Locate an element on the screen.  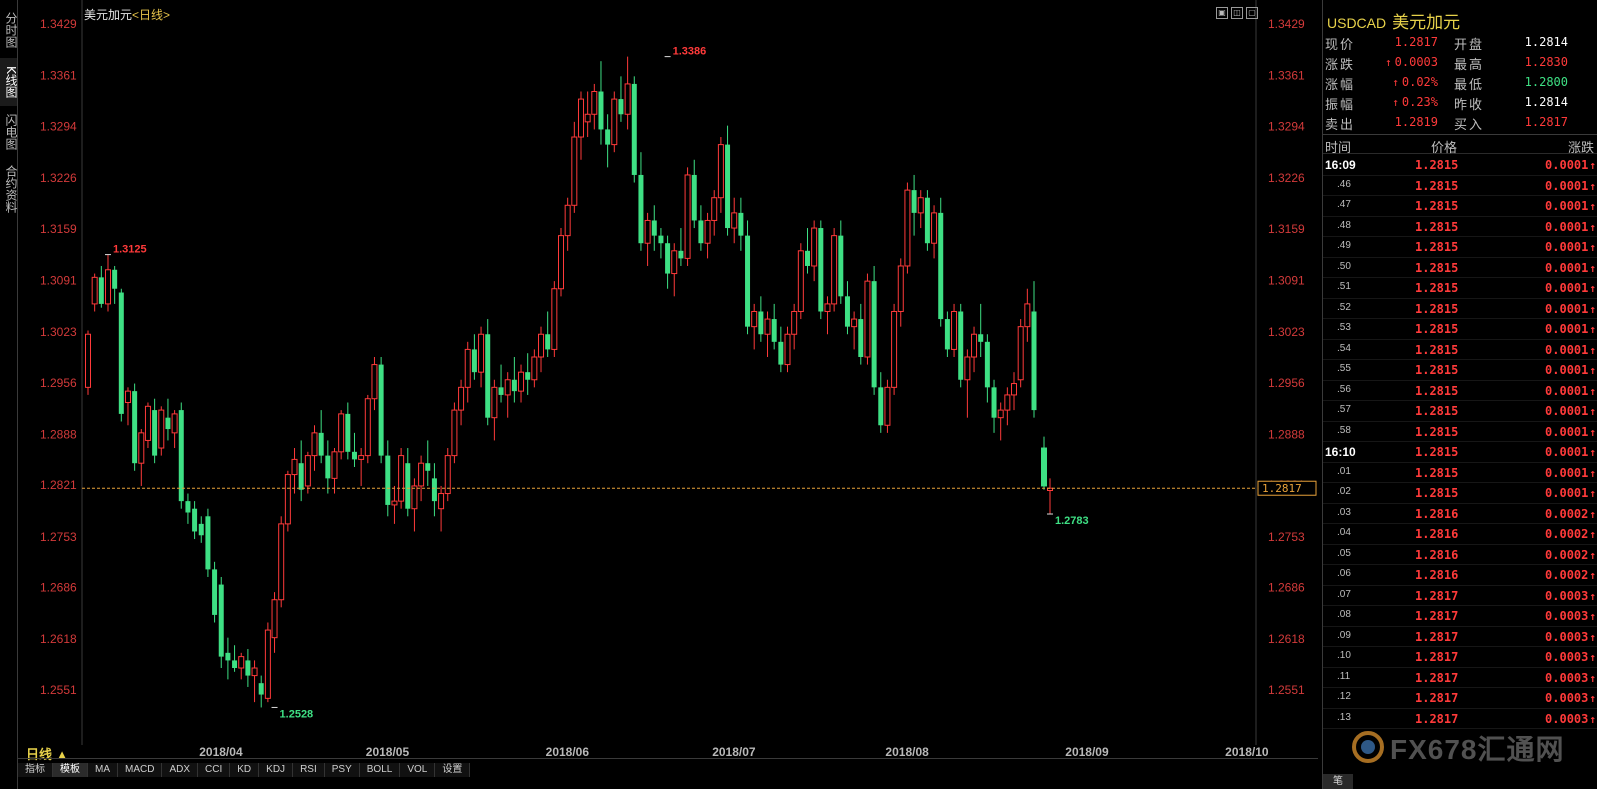
y-tick-label-left: 1.3361 is located at coordinates (58, 76).